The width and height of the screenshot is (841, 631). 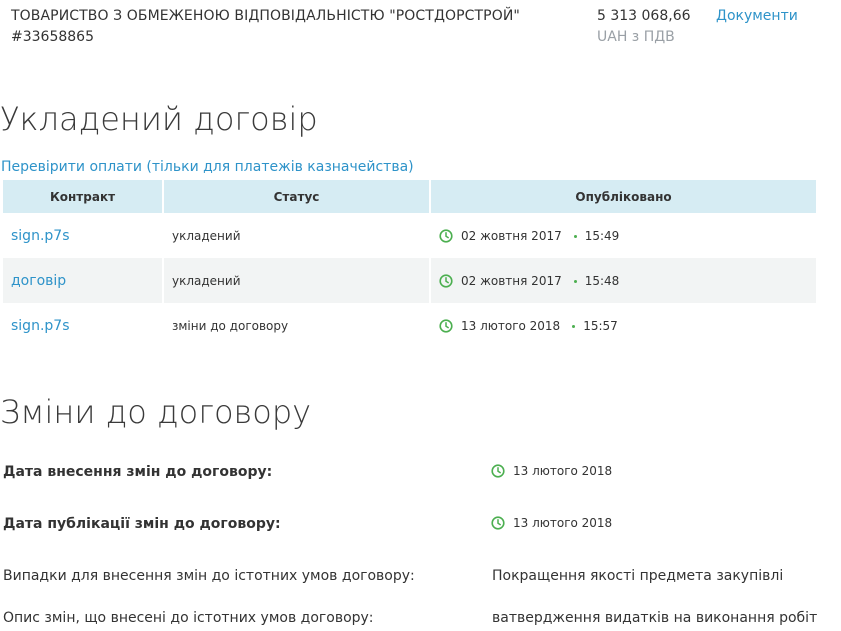 I want to click on published-time: 15:57, so click(x=600, y=325).